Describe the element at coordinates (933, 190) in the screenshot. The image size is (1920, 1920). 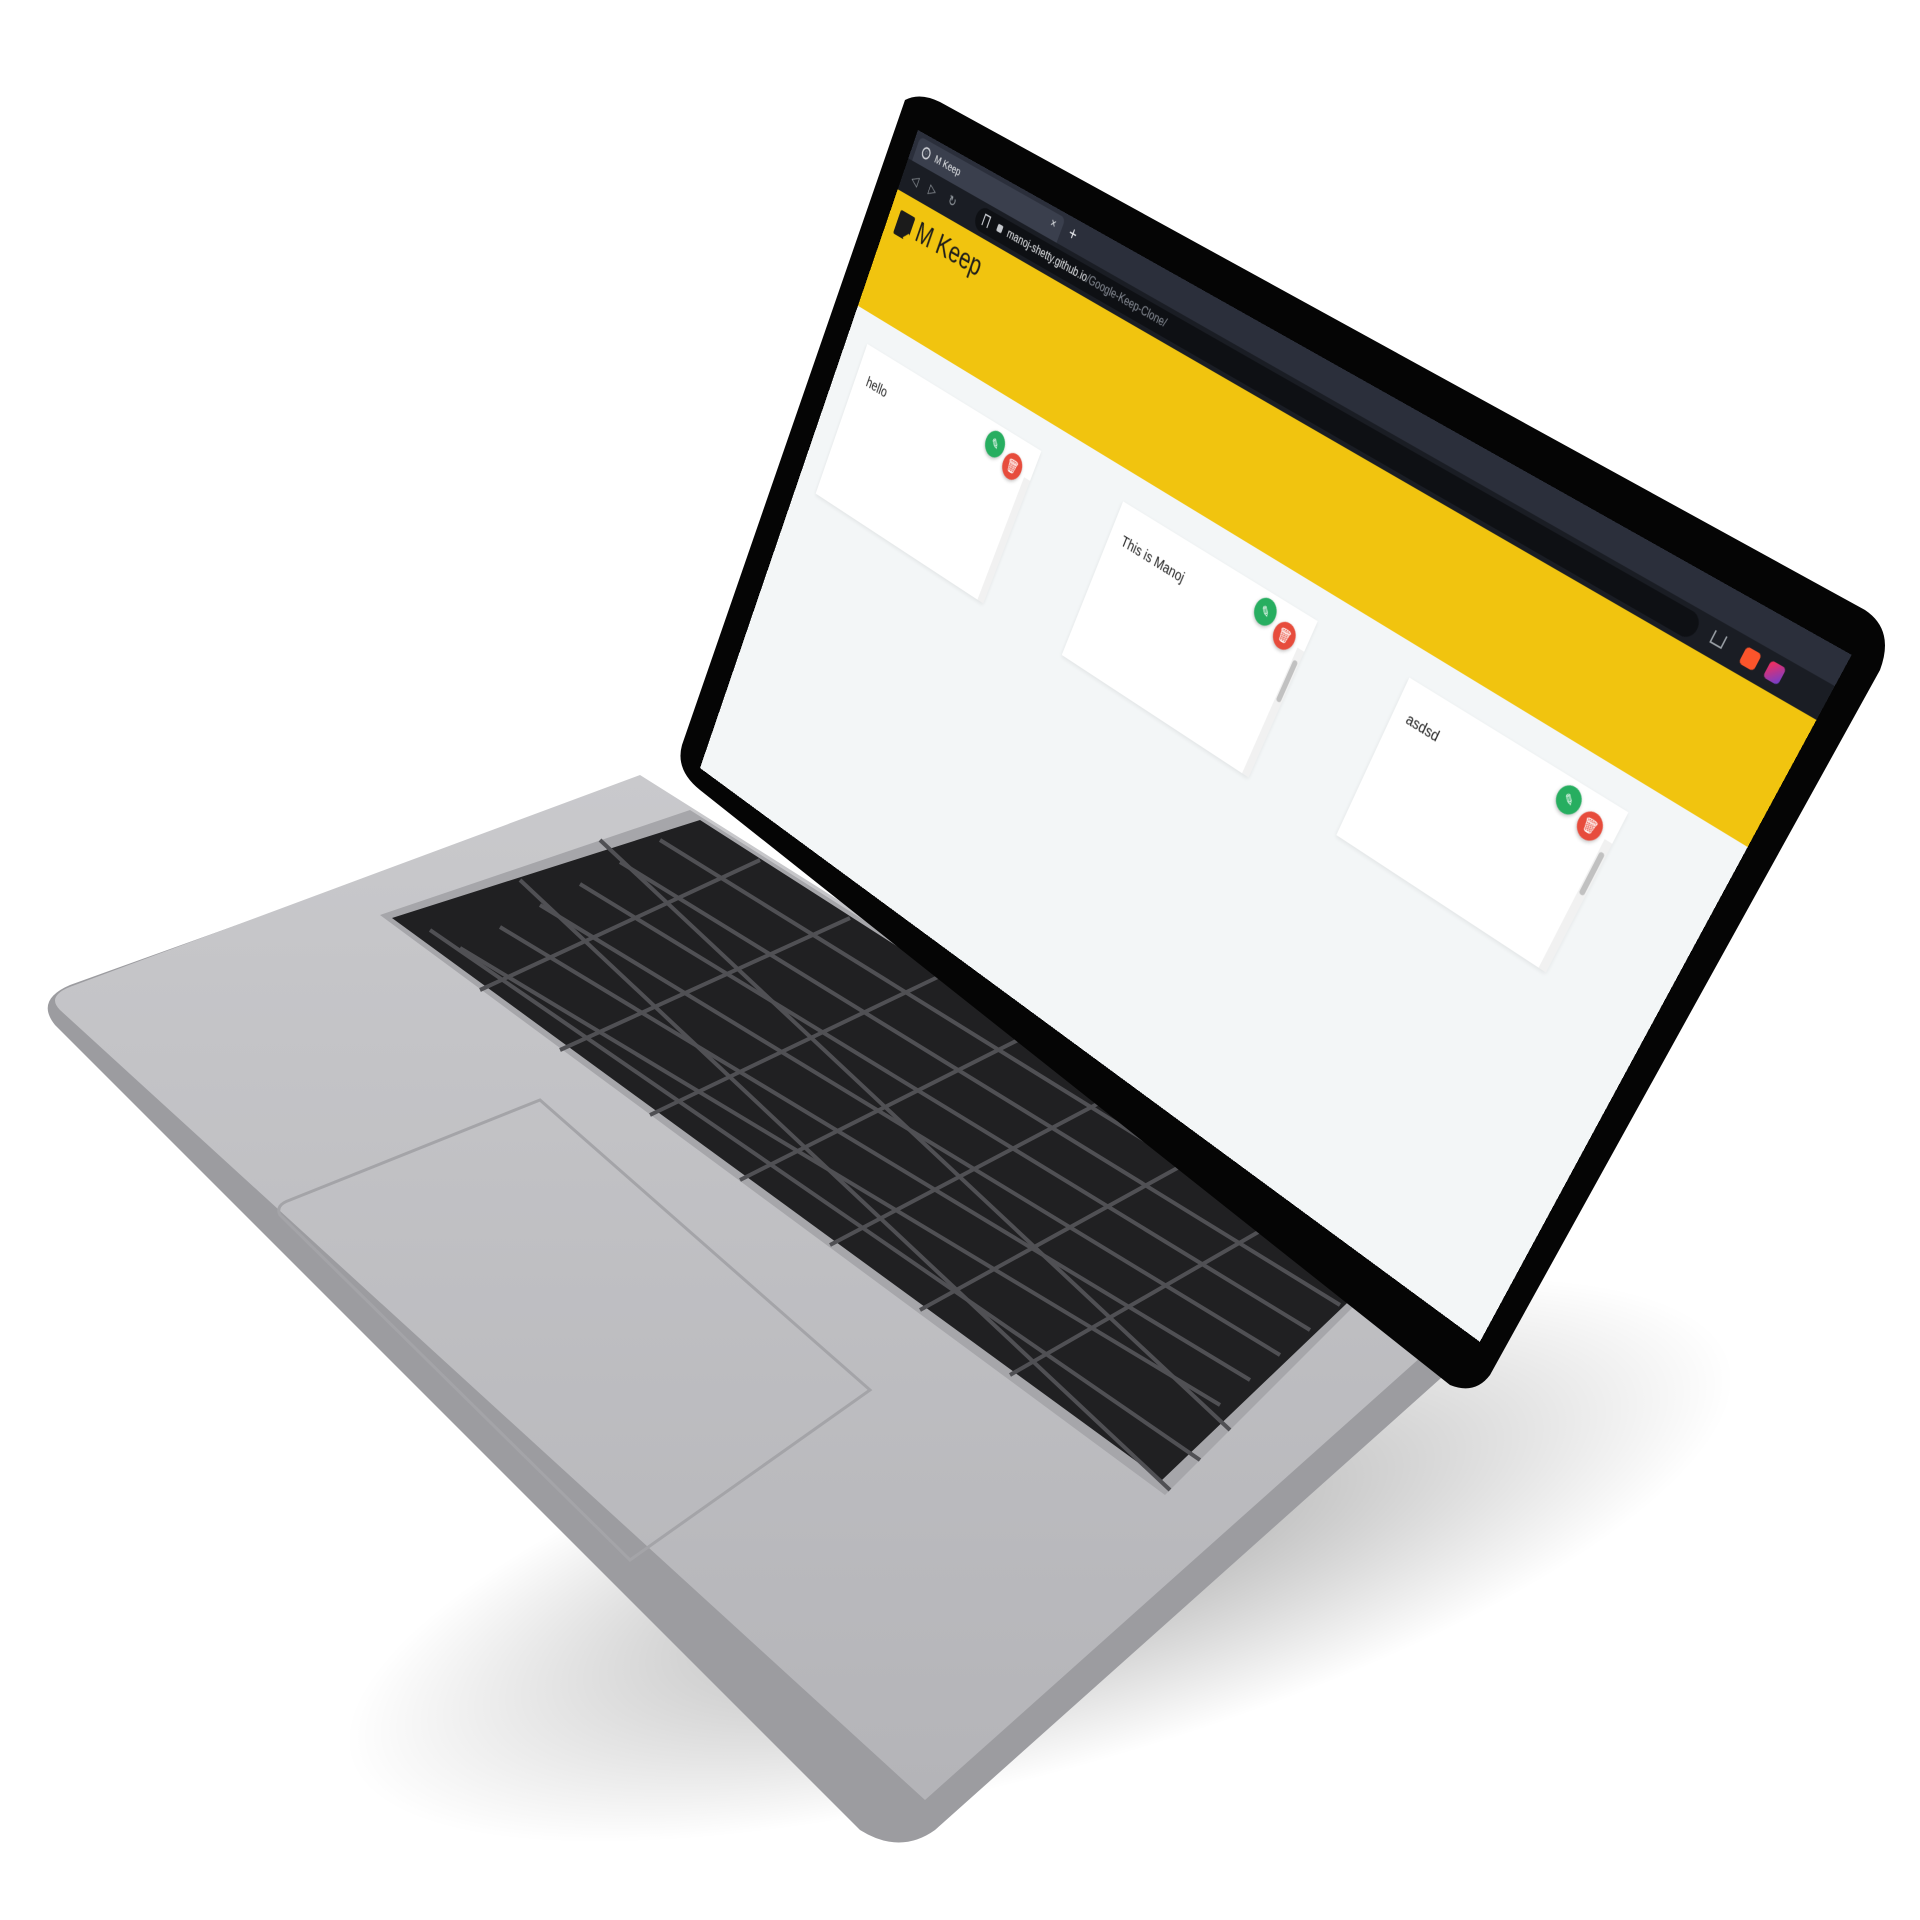
I see `forward-icon: ▷` at that location.